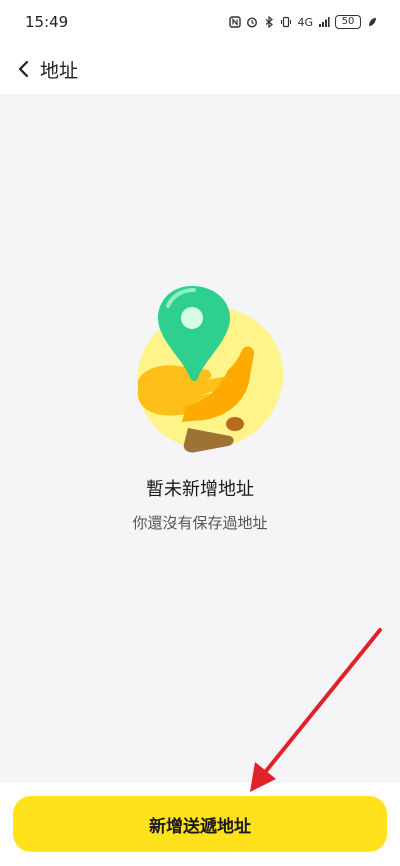 Image resolution: width=400 pixels, height=866 pixels. Describe the element at coordinates (269, 22) in the screenshot. I see `bluetooth-icon` at that location.